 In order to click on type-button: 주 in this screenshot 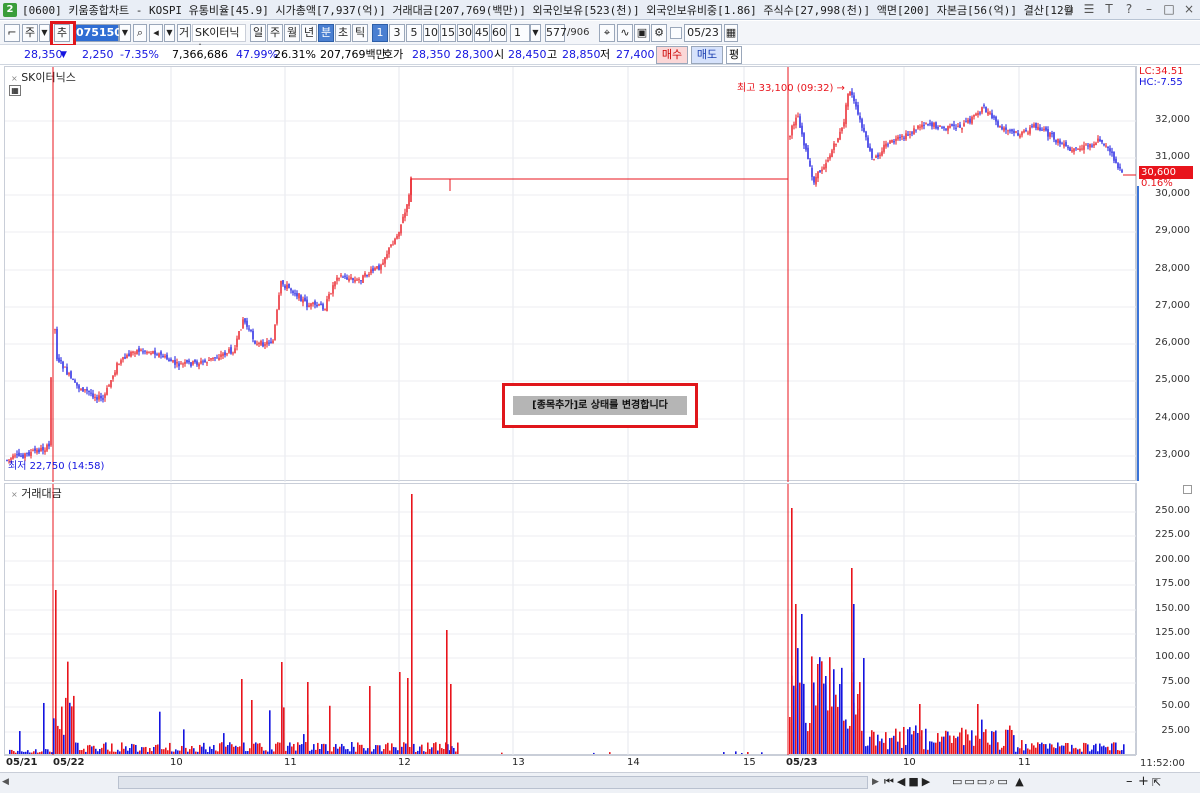, I will do `click(30, 33)`.